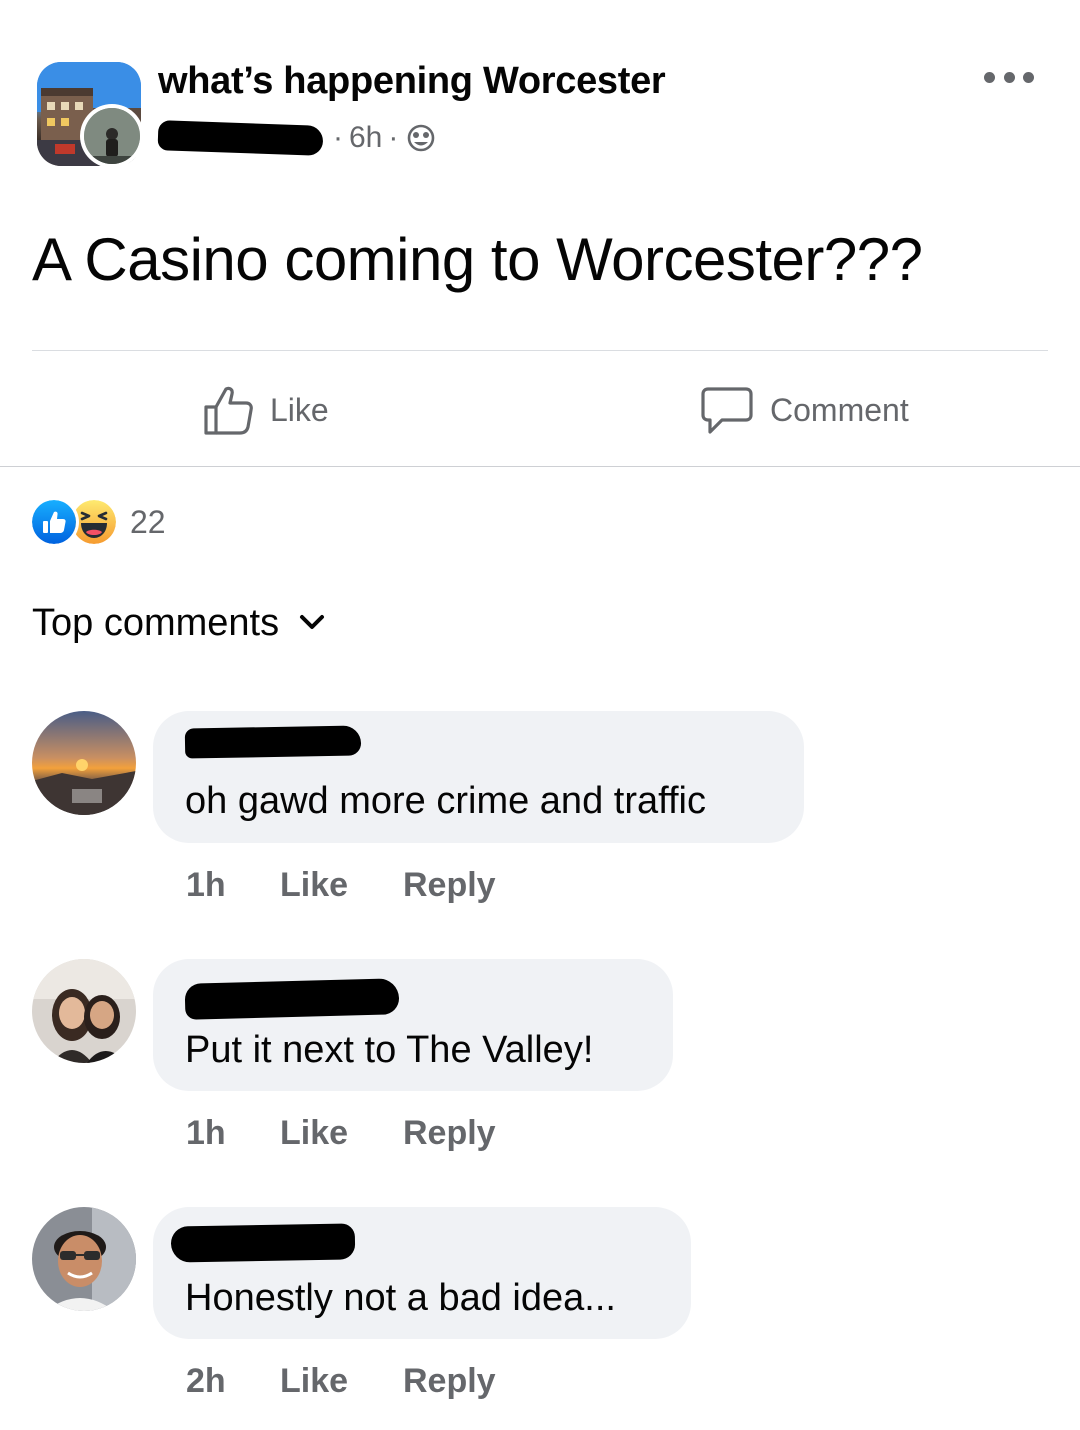  What do you see at coordinates (413, 1025) in the screenshot?
I see `comment-bubble: Put it next to The Valley!` at bounding box center [413, 1025].